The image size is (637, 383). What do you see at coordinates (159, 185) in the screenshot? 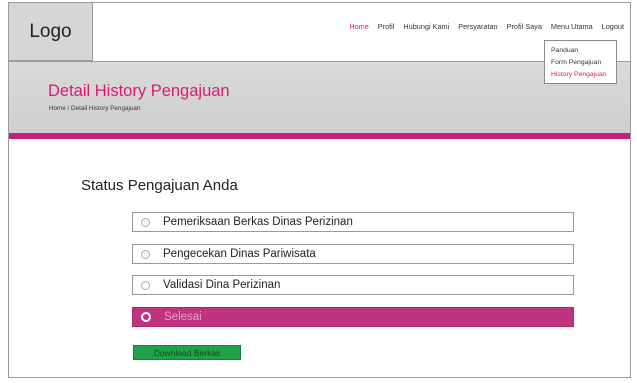
I see `status-title: Status Pengajuan Anda` at bounding box center [159, 185].